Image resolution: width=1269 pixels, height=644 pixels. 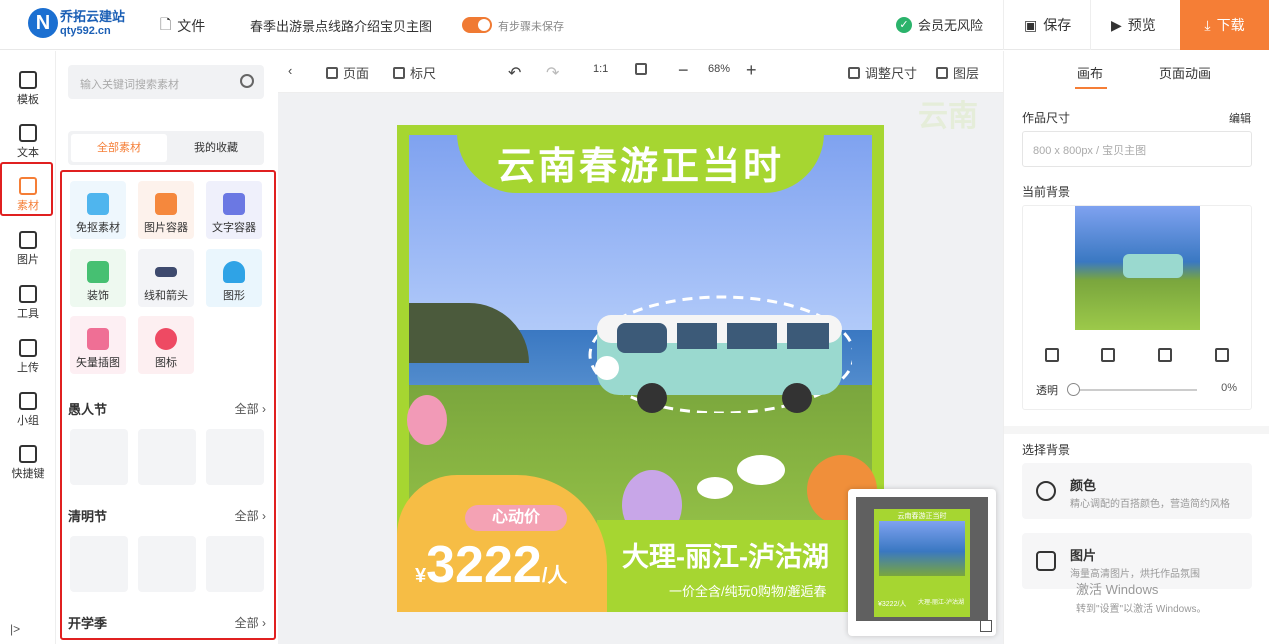 What do you see at coordinates (1108, 355) in the screenshot?
I see `flip-icon` at bounding box center [1108, 355].